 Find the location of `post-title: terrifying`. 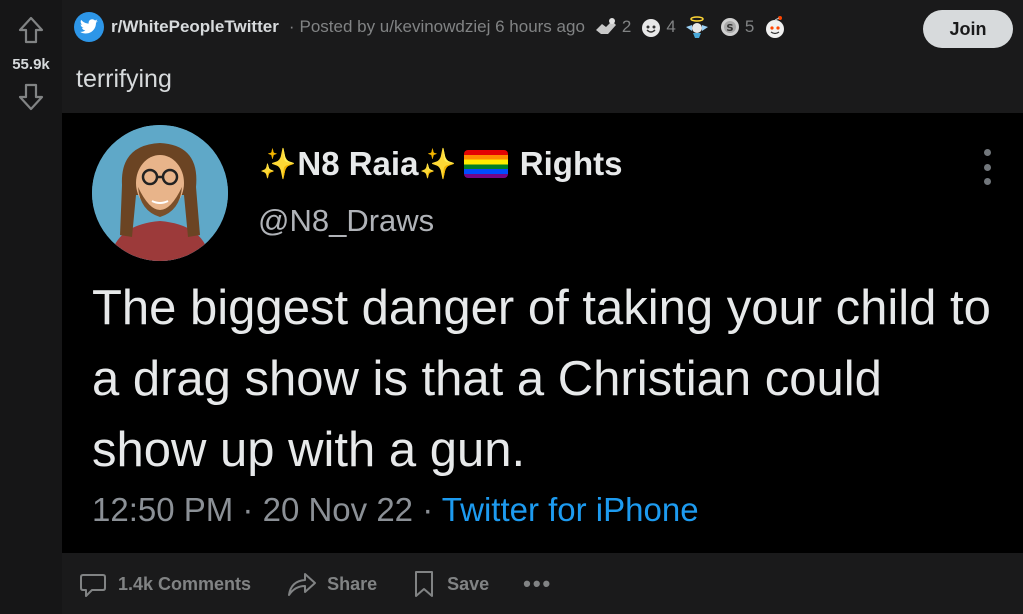

post-title: terrifying is located at coordinates (124, 79).